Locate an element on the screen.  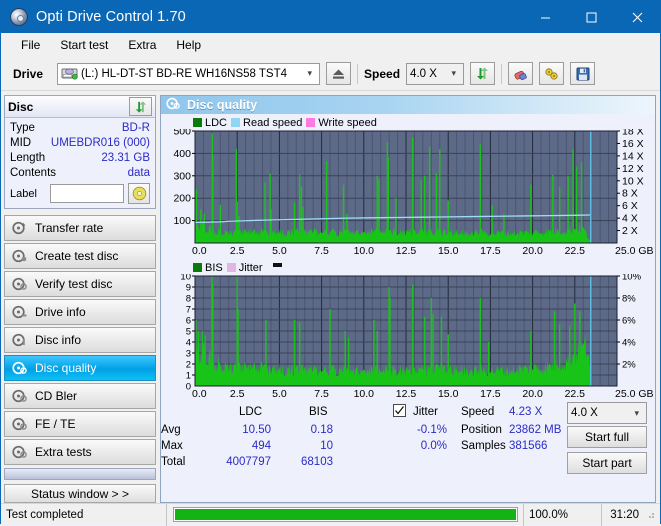
result-speed-select: 4.0 X ▾ is located at coordinates (607, 413).